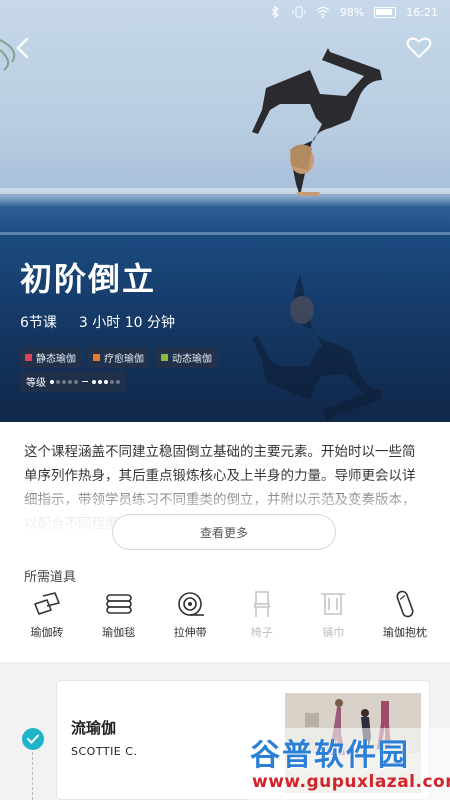 The height and width of the screenshot is (800, 450). I want to click on watermark-logo-text: 谷普软件园, so click(330, 755).